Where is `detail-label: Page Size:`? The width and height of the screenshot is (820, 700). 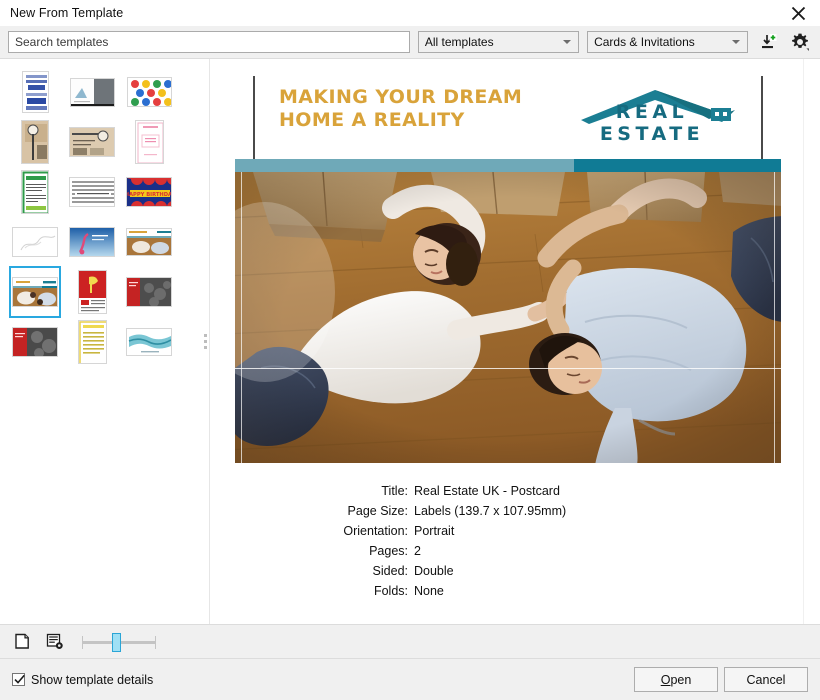
detail-label: Page Size: is located at coordinates (377, 511).